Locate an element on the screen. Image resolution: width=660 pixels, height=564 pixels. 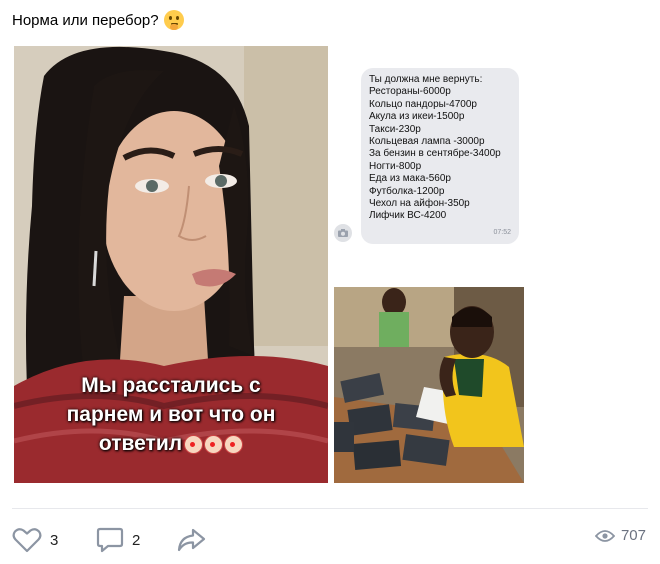
photo-kid-calculators is located at coordinates (429, 385).